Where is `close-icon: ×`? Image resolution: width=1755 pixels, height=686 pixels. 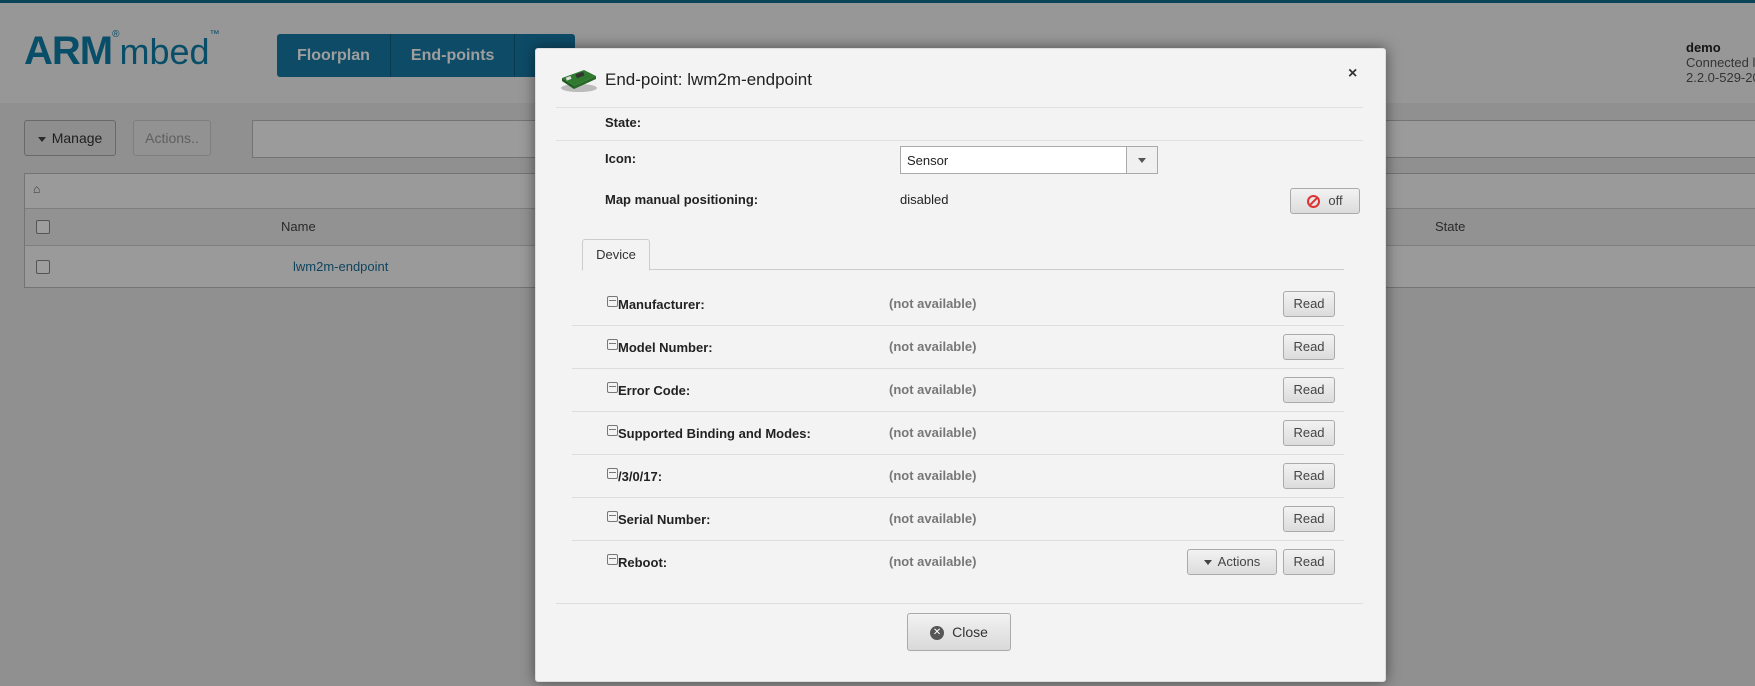 close-icon: × is located at coordinates (1352, 74).